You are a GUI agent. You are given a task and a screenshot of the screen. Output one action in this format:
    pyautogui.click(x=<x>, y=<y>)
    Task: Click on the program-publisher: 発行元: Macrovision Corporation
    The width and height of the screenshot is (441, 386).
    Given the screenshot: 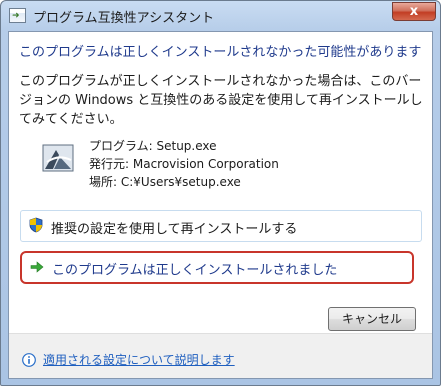 What is the action you would take?
    pyautogui.click(x=184, y=164)
    